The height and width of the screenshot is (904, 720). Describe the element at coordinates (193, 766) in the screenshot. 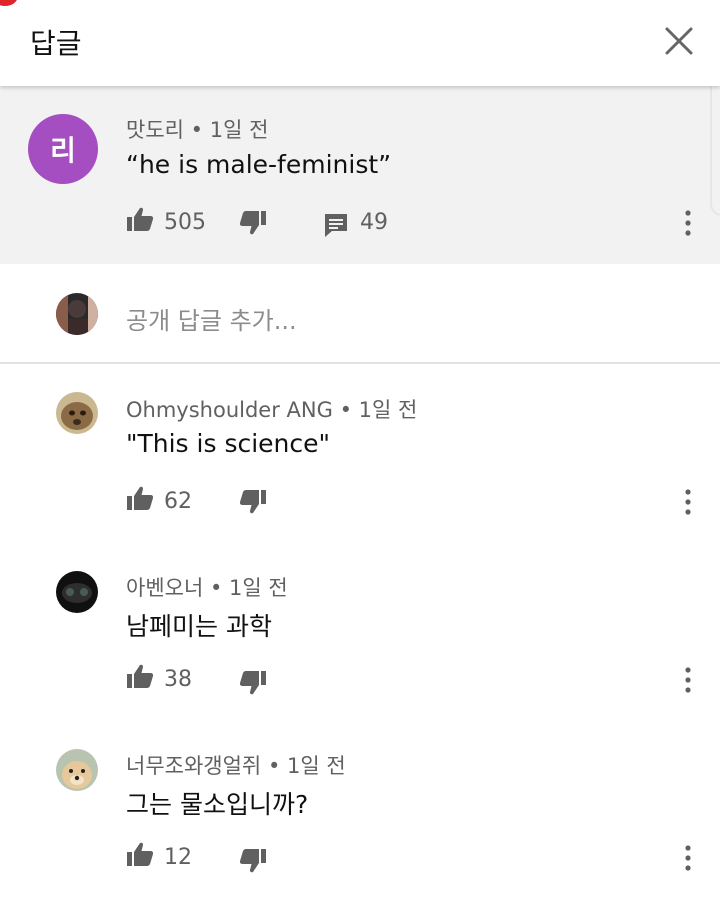

I see `comment-author: 너무조와갱얼쥐` at that location.